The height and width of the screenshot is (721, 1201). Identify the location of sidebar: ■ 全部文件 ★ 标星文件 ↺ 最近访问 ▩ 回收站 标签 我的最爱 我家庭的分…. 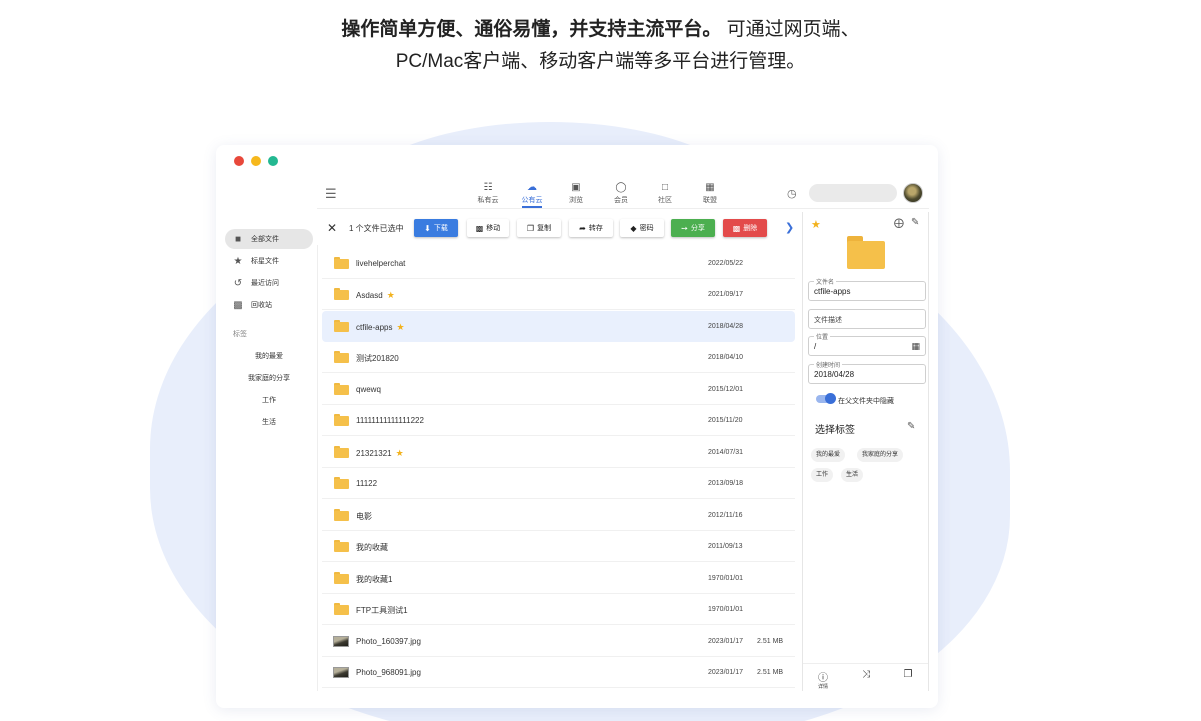
(275, 435).